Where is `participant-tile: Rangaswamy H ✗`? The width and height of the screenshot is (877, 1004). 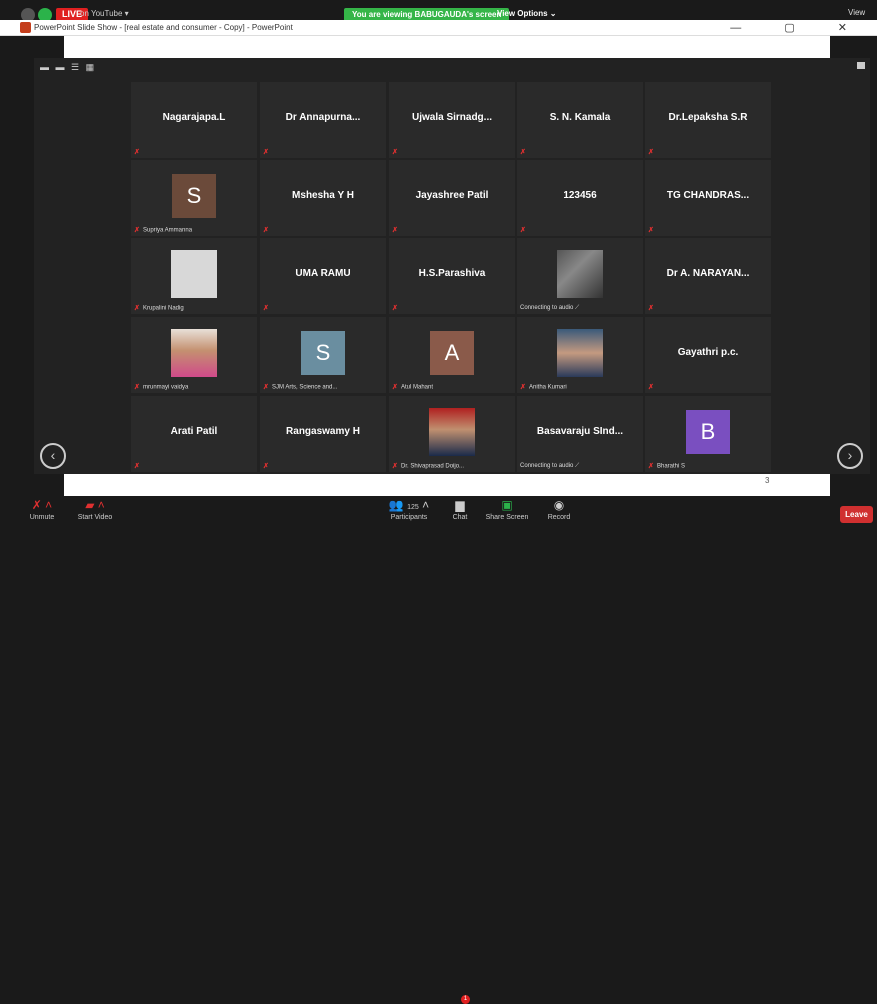
participant-tile: Rangaswamy H ✗ is located at coordinates (323, 434).